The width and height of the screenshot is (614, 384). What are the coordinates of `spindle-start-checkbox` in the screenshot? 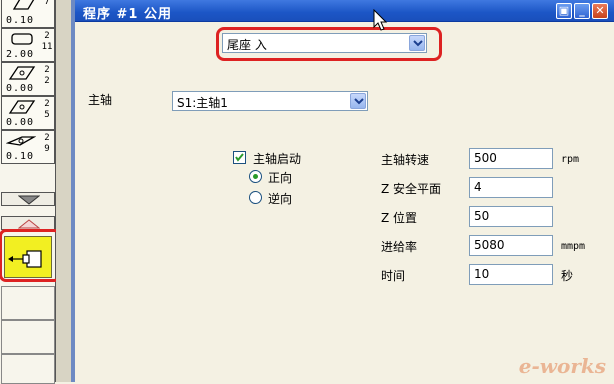 It's located at (239, 157).